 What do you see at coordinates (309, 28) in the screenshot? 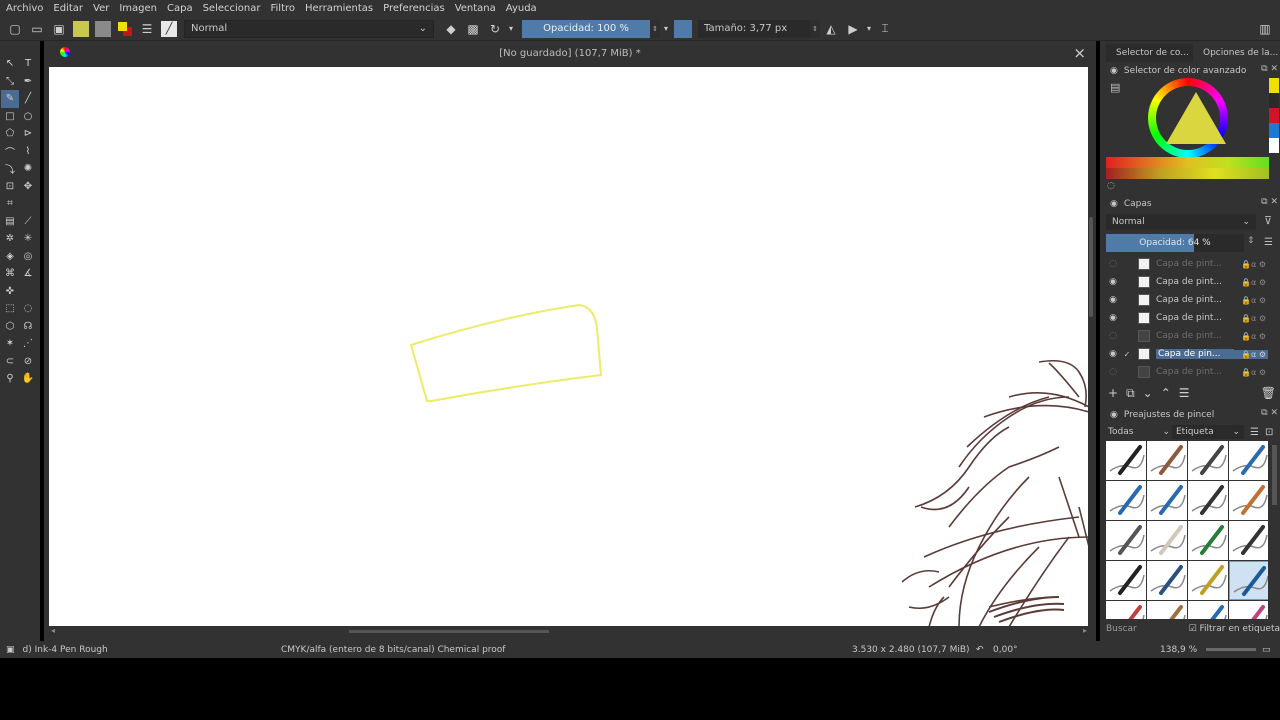
I see `blend-mode-select: Normal ⌄` at bounding box center [309, 28].